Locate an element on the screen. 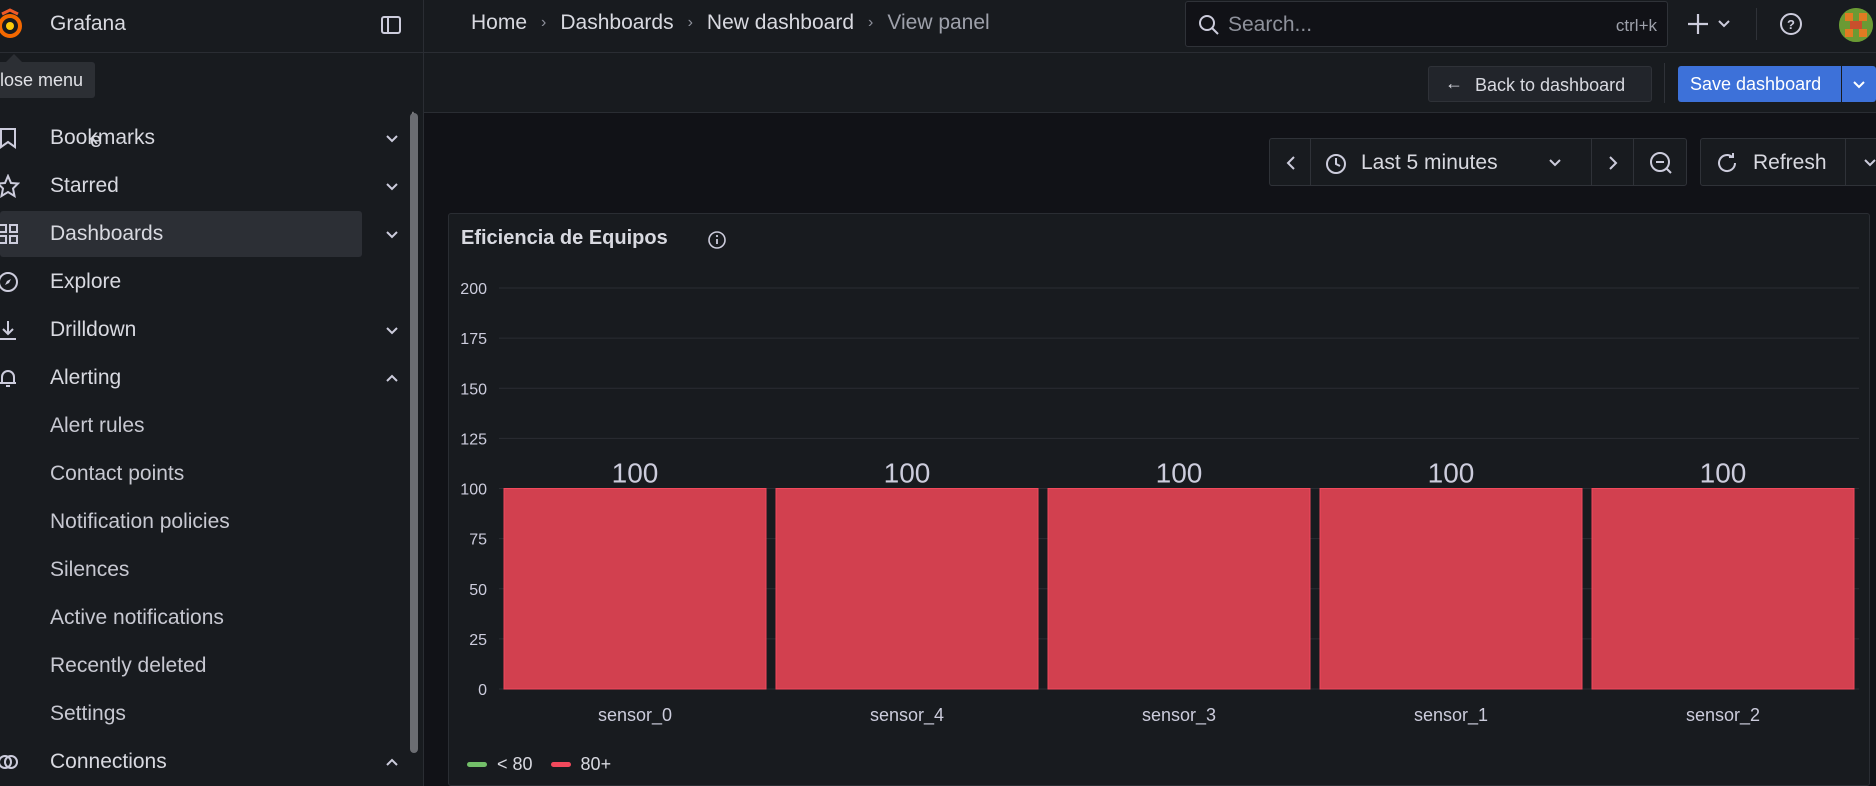  x-tick-label: sensor_3 is located at coordinates (1179, 715).